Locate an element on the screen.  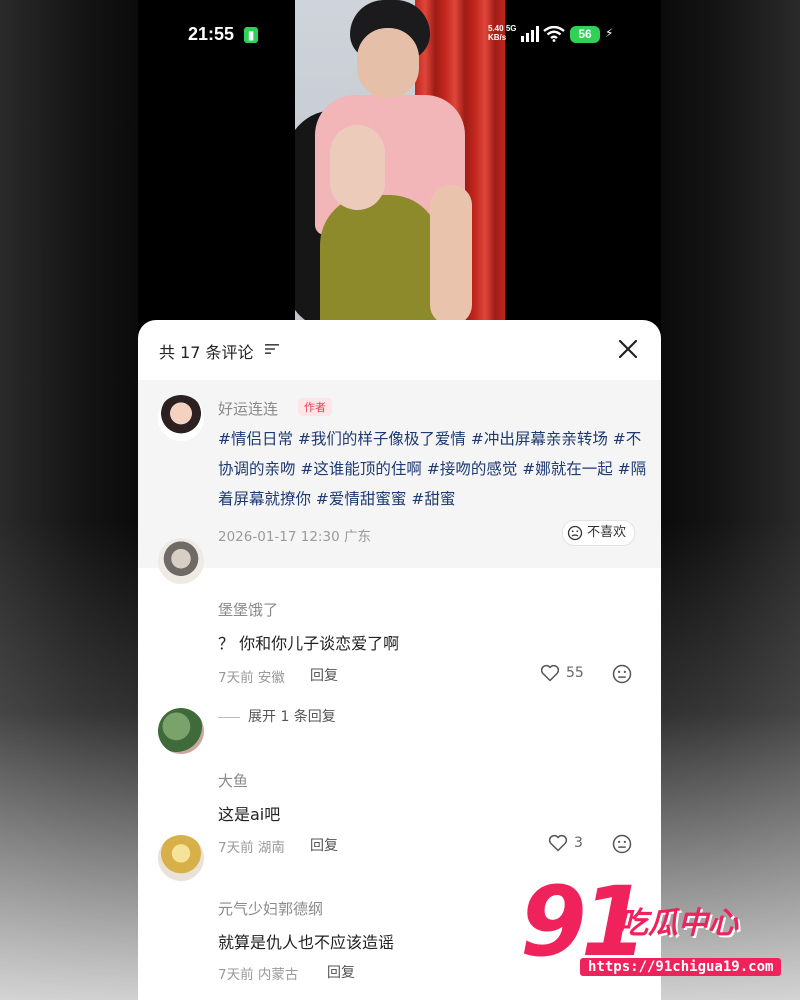
comment-meta: 7天前 湖南 is located at coordinates (251, 848).